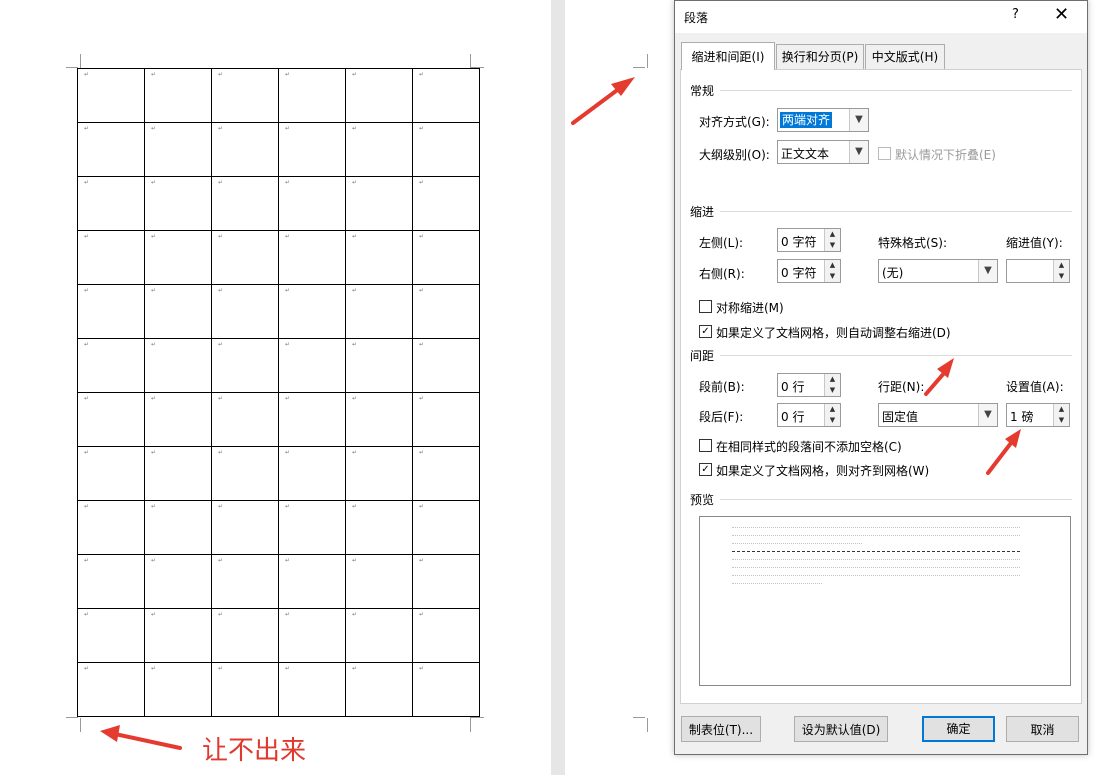 This screenshot has width=1114, height=775. What do you see at coordinates (1042, 729) in the screenshot?
I see `cancel-button: 取消` at bounding box center [1042, 729].